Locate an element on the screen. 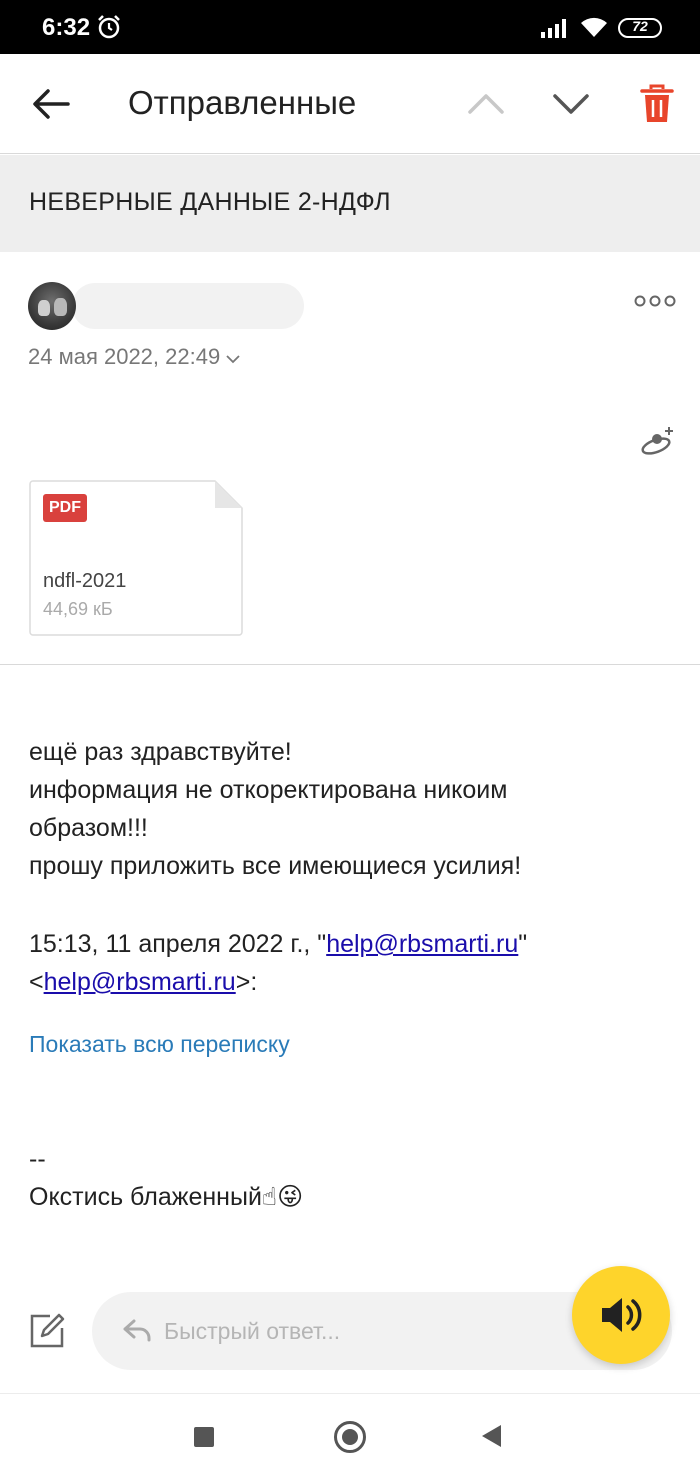 This screenshot has width=700, height=1478. divider is located at coordinates (350, 664).